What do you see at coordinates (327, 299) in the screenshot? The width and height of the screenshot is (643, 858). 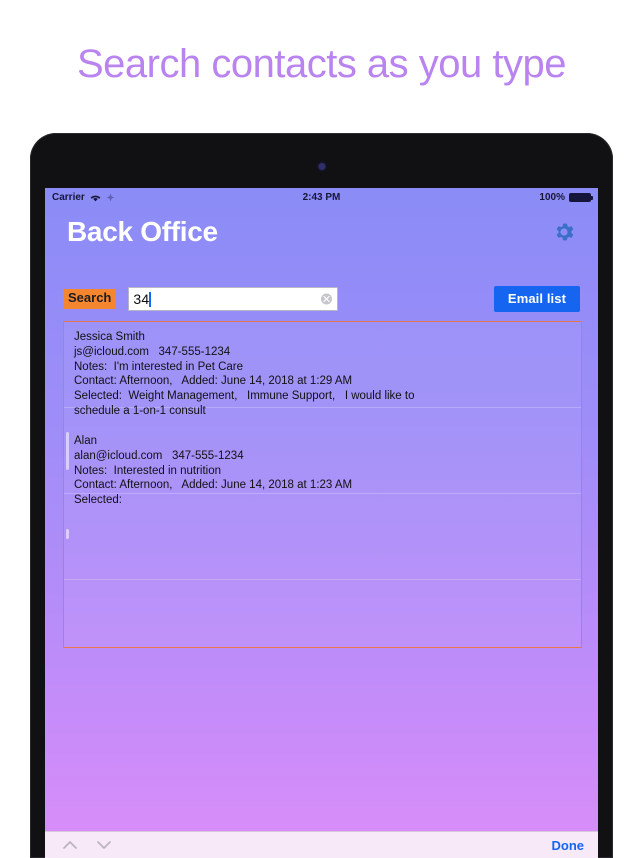 I see `clear-icon` at bounding box center [327, 299].